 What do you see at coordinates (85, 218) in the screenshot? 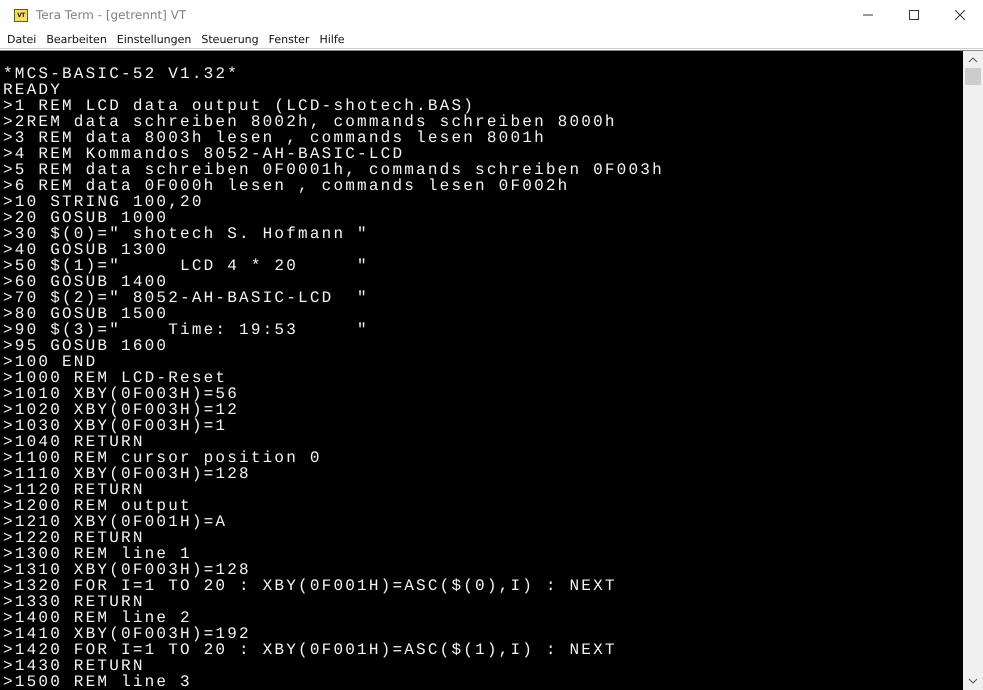
I see `terminal-line: >20 GOSUB 1000` at bounding box center [85, 218].